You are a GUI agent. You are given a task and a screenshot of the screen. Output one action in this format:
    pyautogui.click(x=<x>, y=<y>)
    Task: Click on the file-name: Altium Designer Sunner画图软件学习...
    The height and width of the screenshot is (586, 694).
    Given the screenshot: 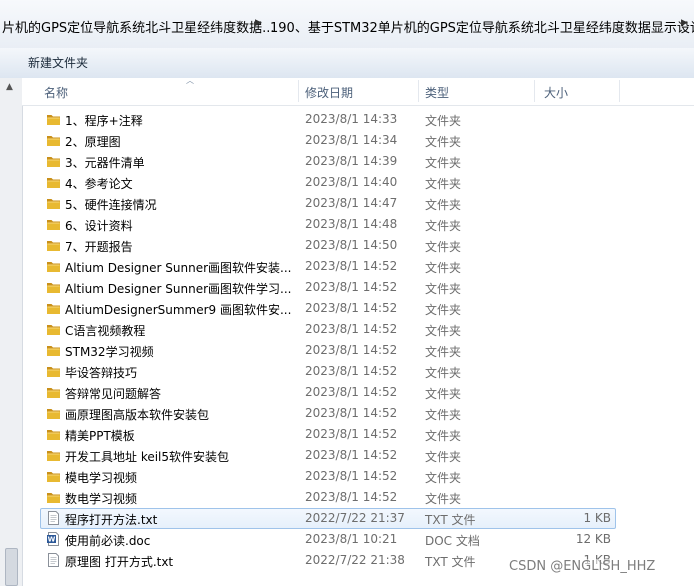 What is the action you would take?
    pyautogui.click(x=178, y=289)
    